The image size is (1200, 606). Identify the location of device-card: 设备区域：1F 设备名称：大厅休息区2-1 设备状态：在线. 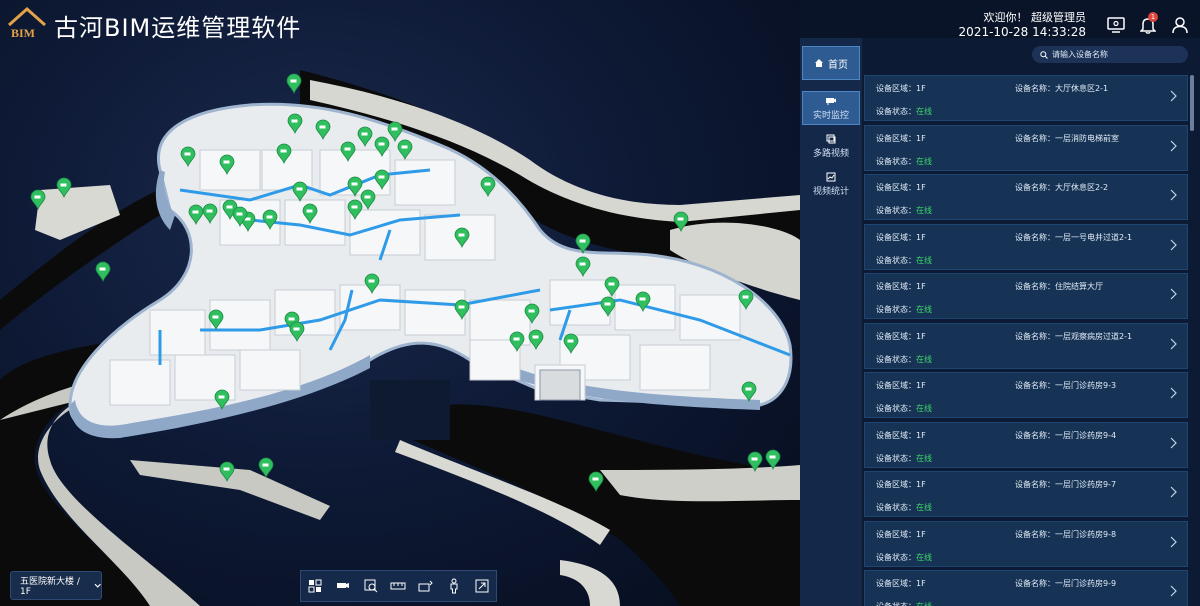
(1026, 98).